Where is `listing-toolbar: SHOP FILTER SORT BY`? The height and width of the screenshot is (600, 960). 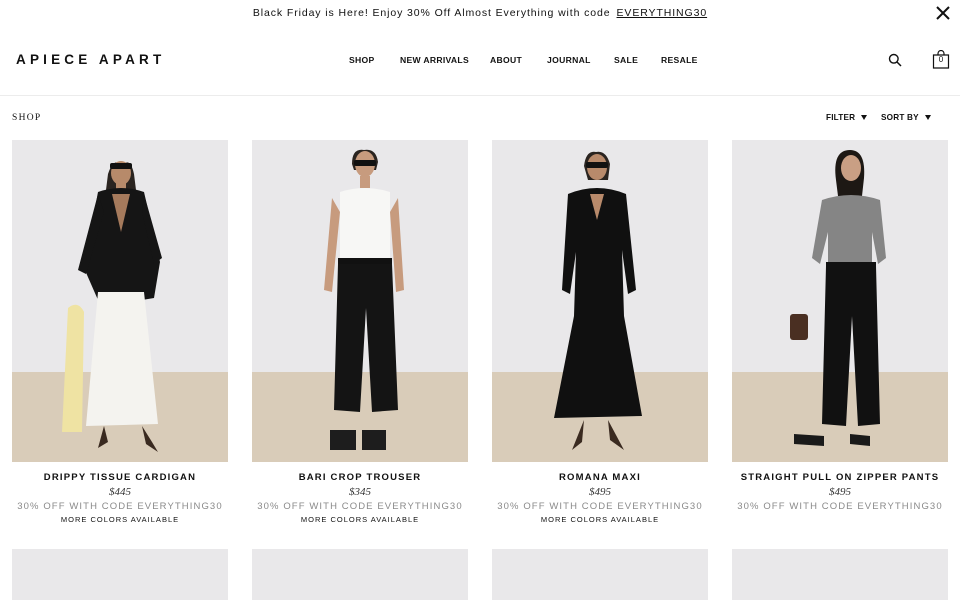
listing-toolbar: SHOP FILTER SORT BY is located at coordinates (480, 118).